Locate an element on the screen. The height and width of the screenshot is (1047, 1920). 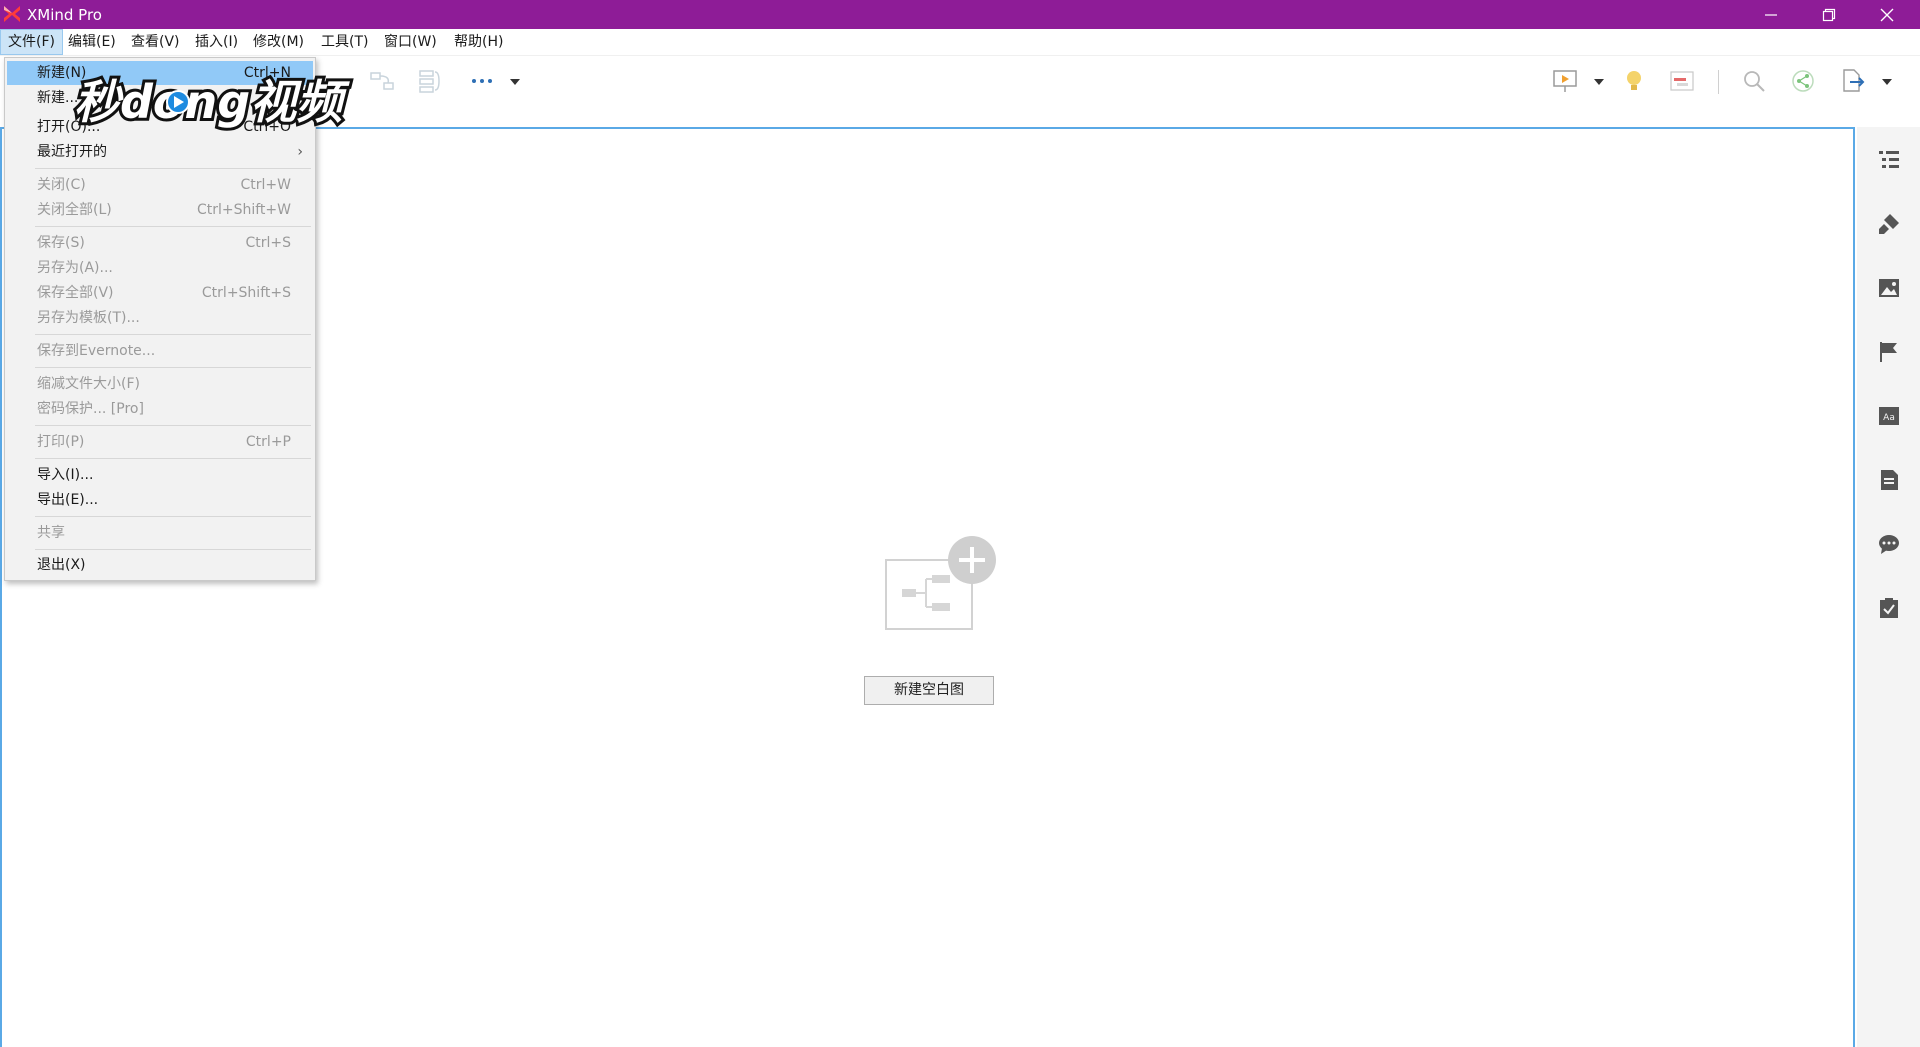
menu-item-label: 共享 is located at coordinates (51, 533).